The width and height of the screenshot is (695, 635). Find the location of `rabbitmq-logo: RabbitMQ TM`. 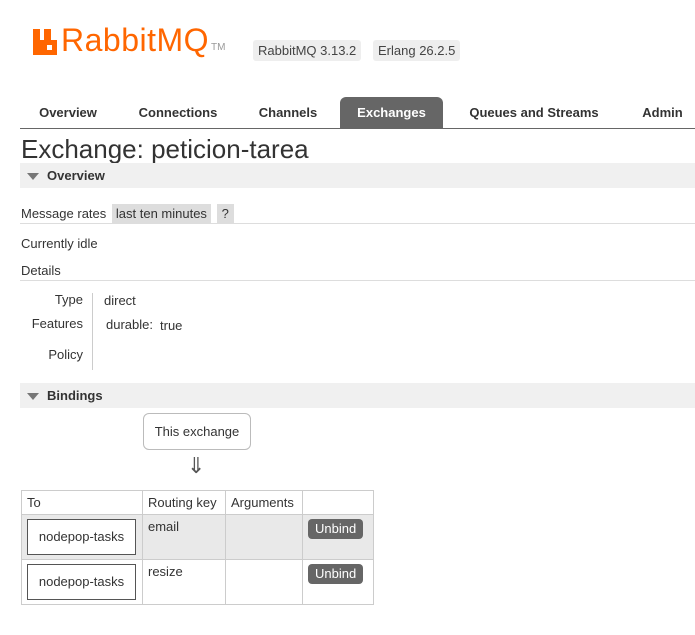

rabbitmq-logo: RabbitMQ TM is located at coordinates (129, 40).